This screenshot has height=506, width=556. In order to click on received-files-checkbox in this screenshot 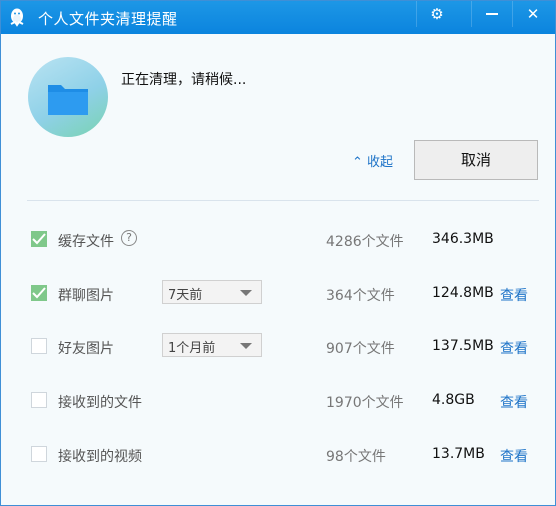, I will do `click(39, 400)`.